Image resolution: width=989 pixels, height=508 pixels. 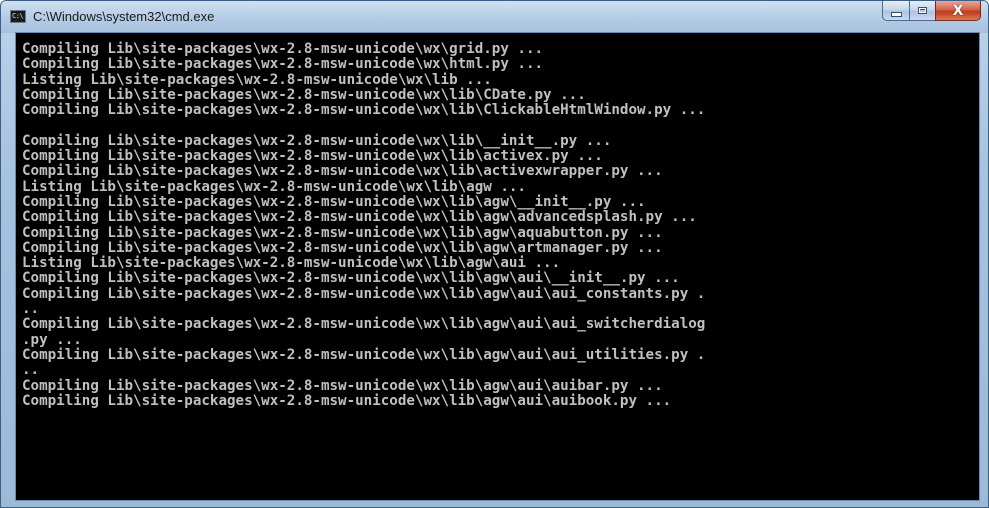 I want to click on console-app-icon: C:\, so click(x=18, y=16).